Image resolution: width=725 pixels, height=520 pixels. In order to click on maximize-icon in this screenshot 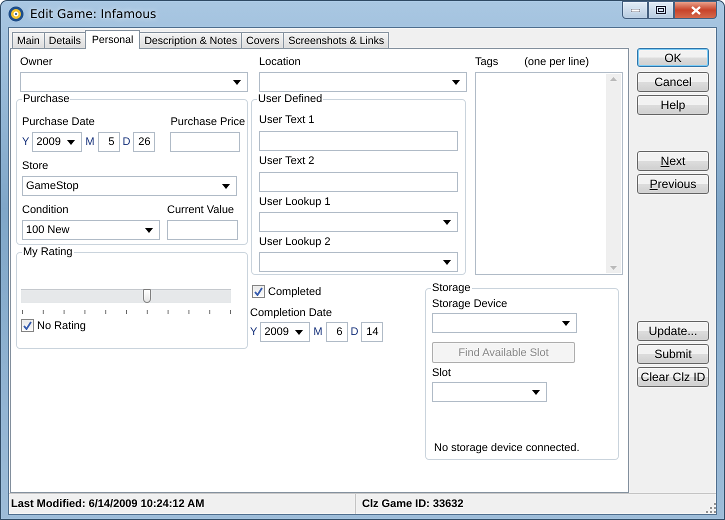, I will do `click(661, 10)`.